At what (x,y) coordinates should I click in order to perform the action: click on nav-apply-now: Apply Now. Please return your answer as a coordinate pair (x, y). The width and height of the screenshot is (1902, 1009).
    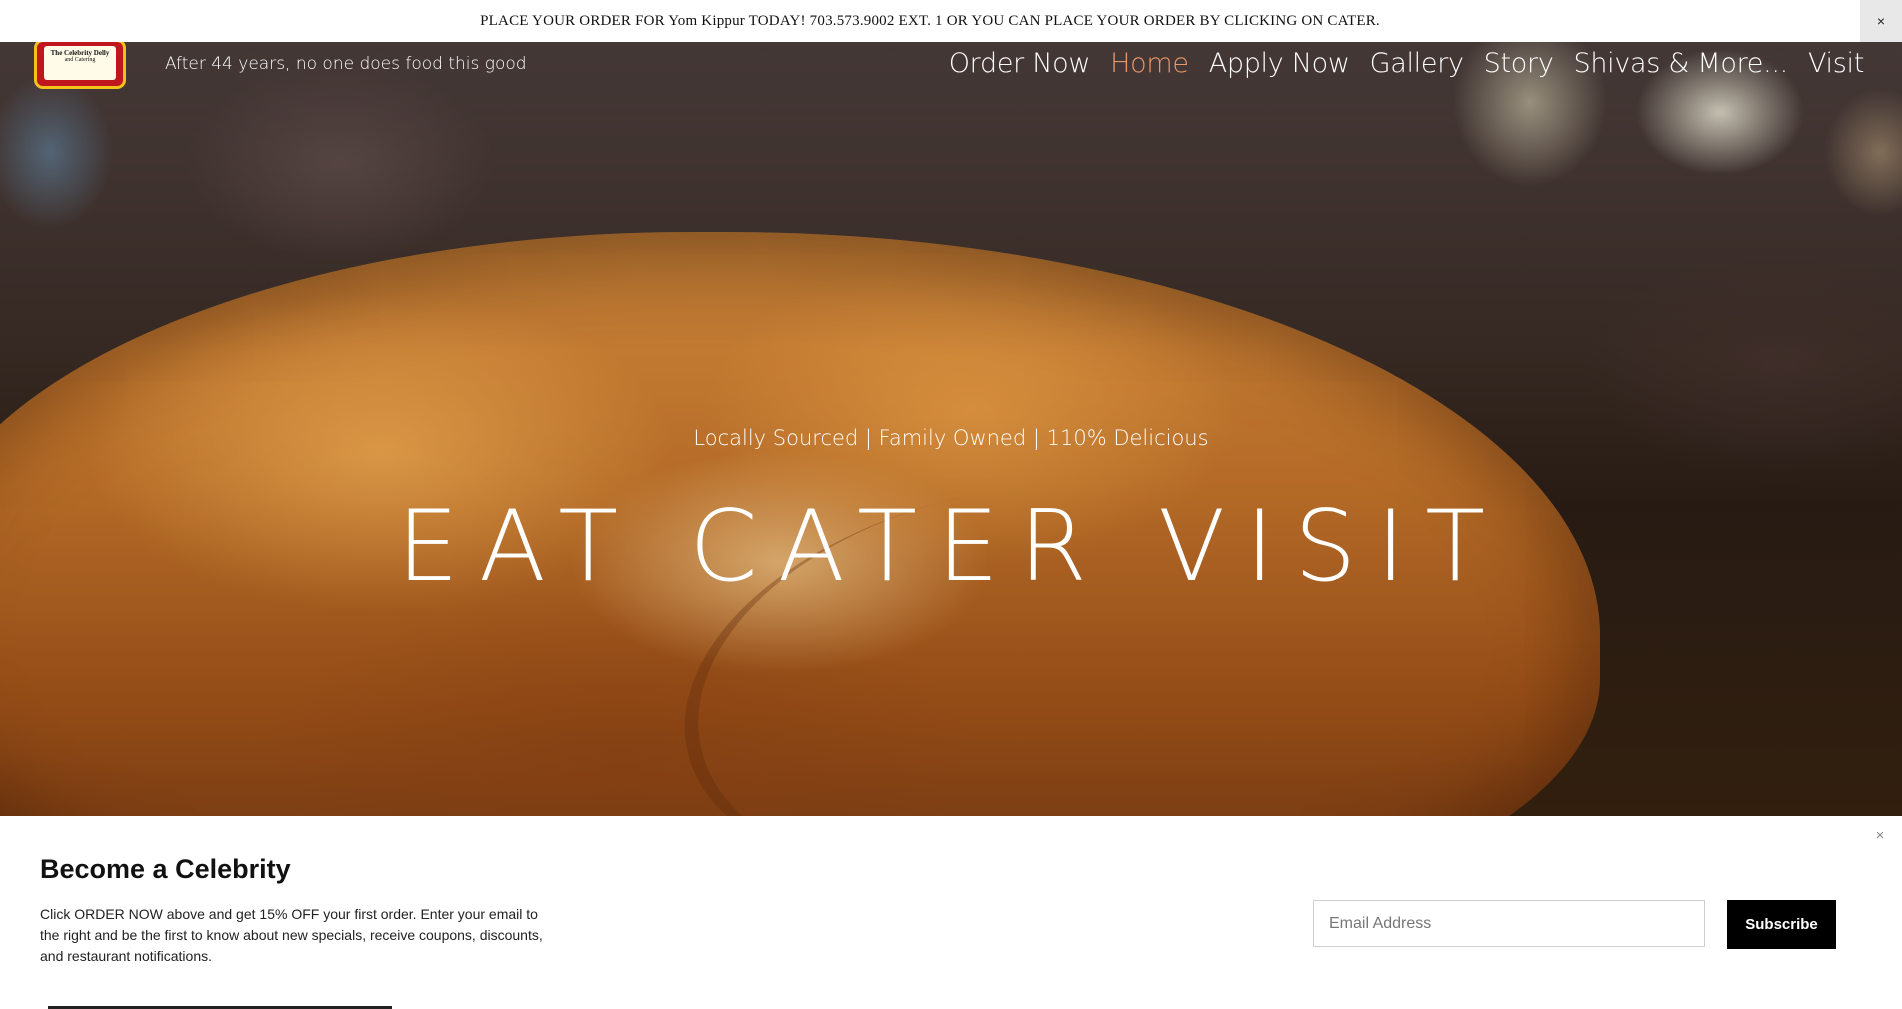
    Looking at the image, I should click on (1279, 63).